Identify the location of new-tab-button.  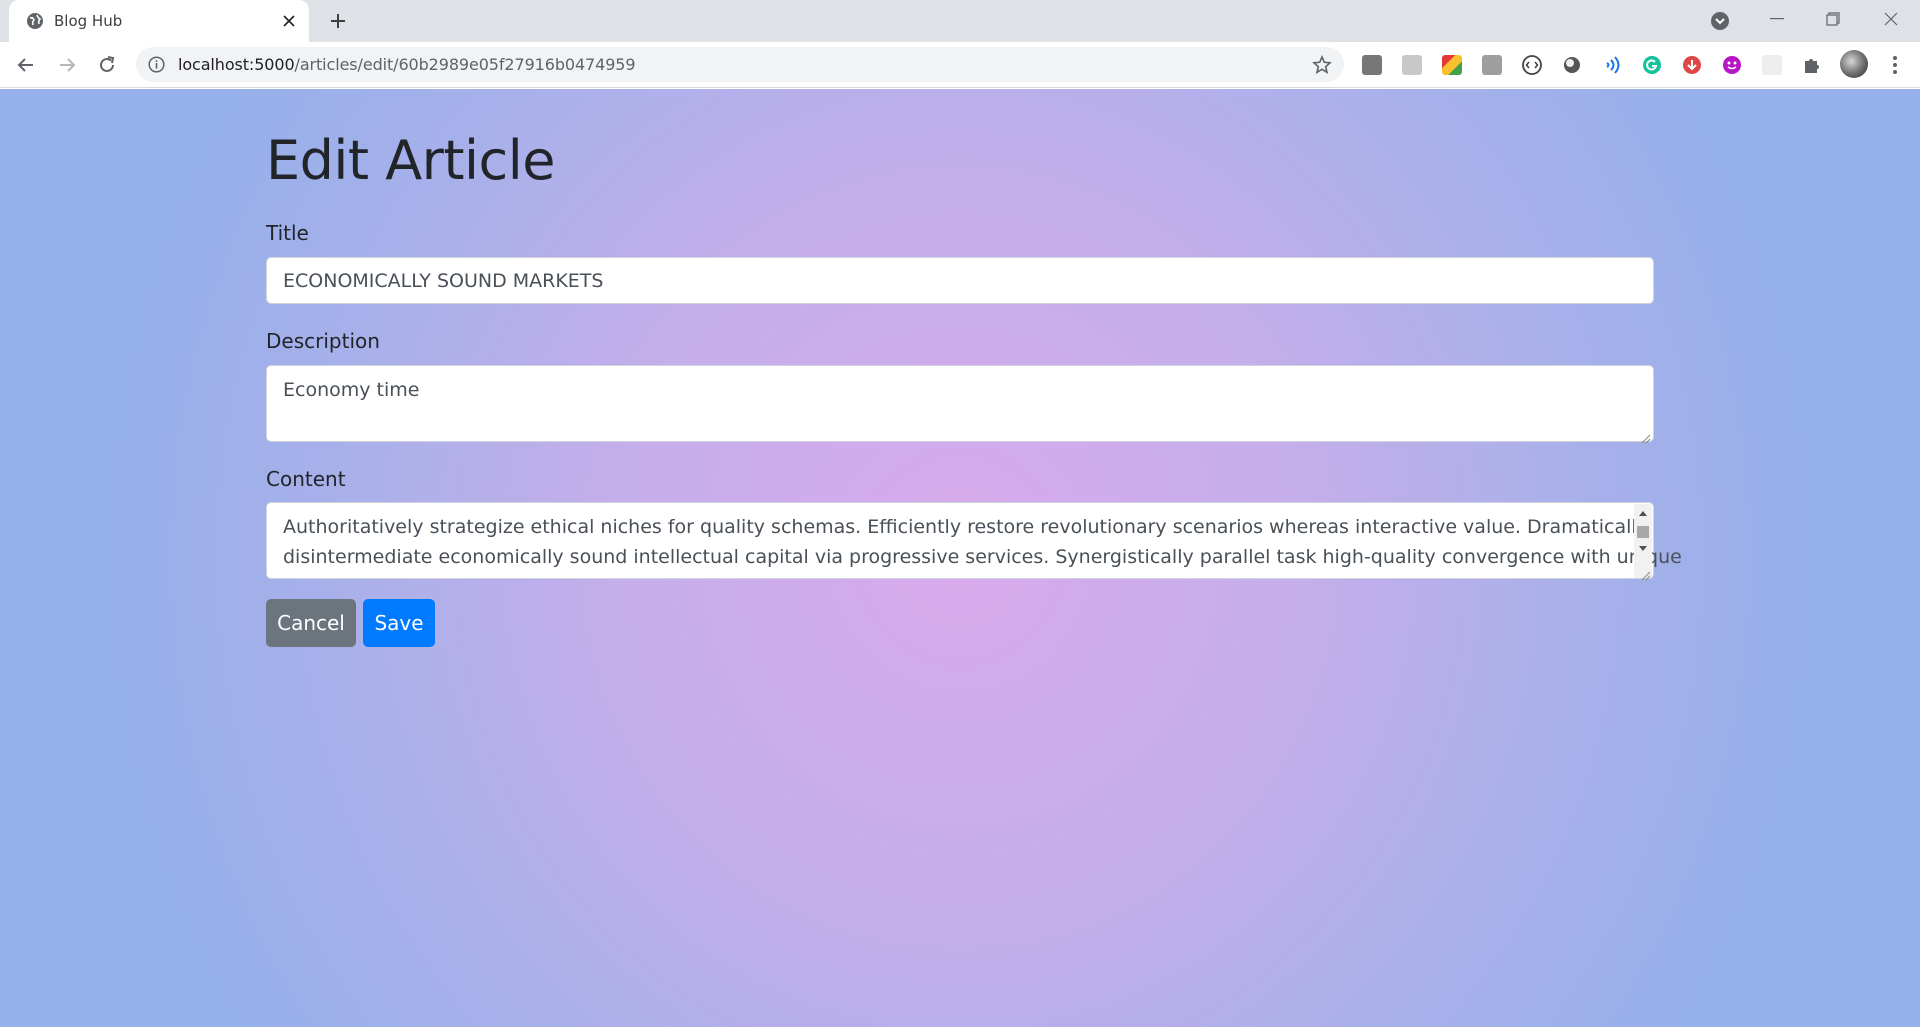
(338, 21).